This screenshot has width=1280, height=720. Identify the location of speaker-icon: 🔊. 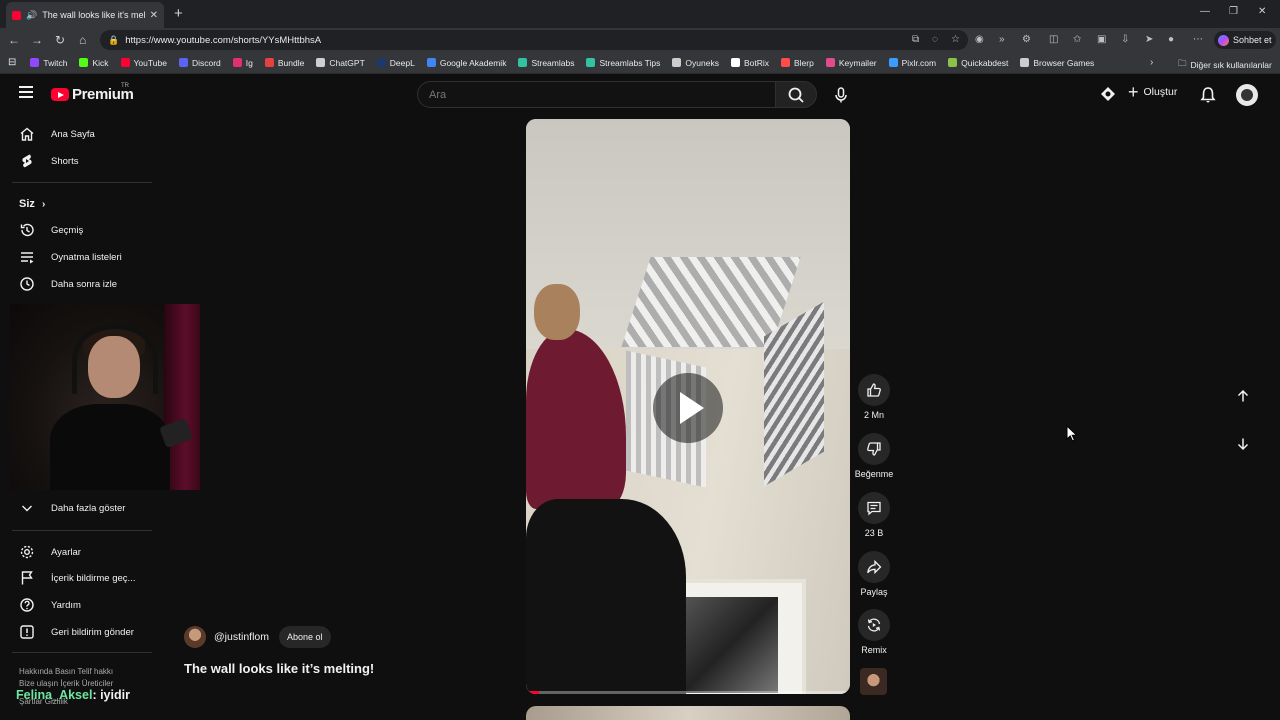
(31, 15).